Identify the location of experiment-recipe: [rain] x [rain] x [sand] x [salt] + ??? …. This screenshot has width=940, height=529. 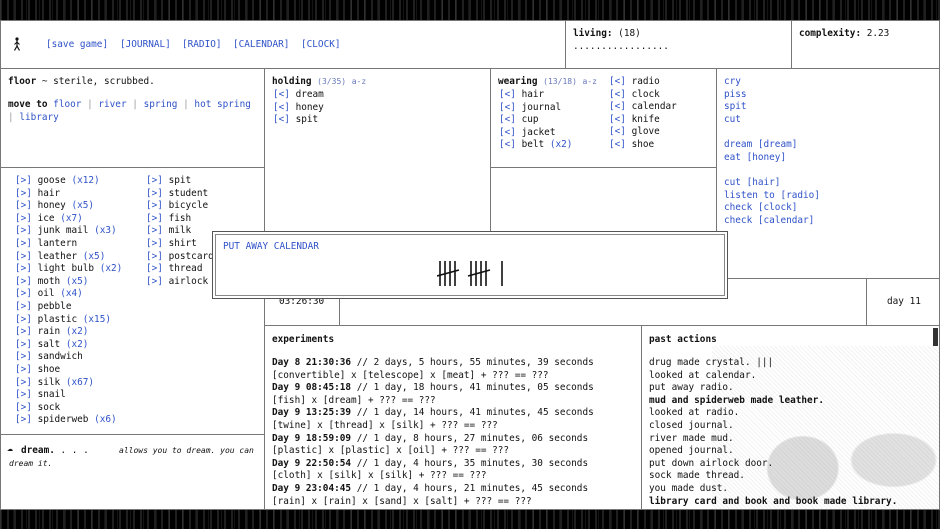
(433, 502).